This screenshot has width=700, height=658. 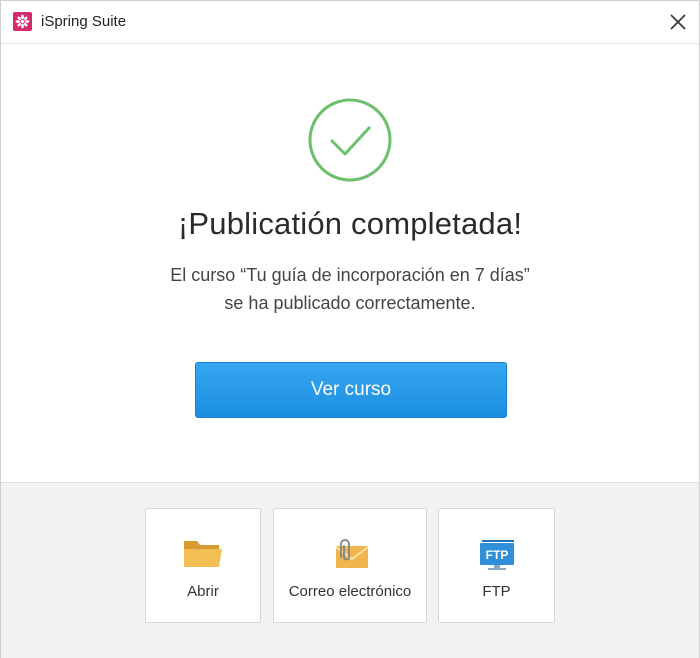 I want to click on ftp-icon: FTP, so click(x=497, y=556).